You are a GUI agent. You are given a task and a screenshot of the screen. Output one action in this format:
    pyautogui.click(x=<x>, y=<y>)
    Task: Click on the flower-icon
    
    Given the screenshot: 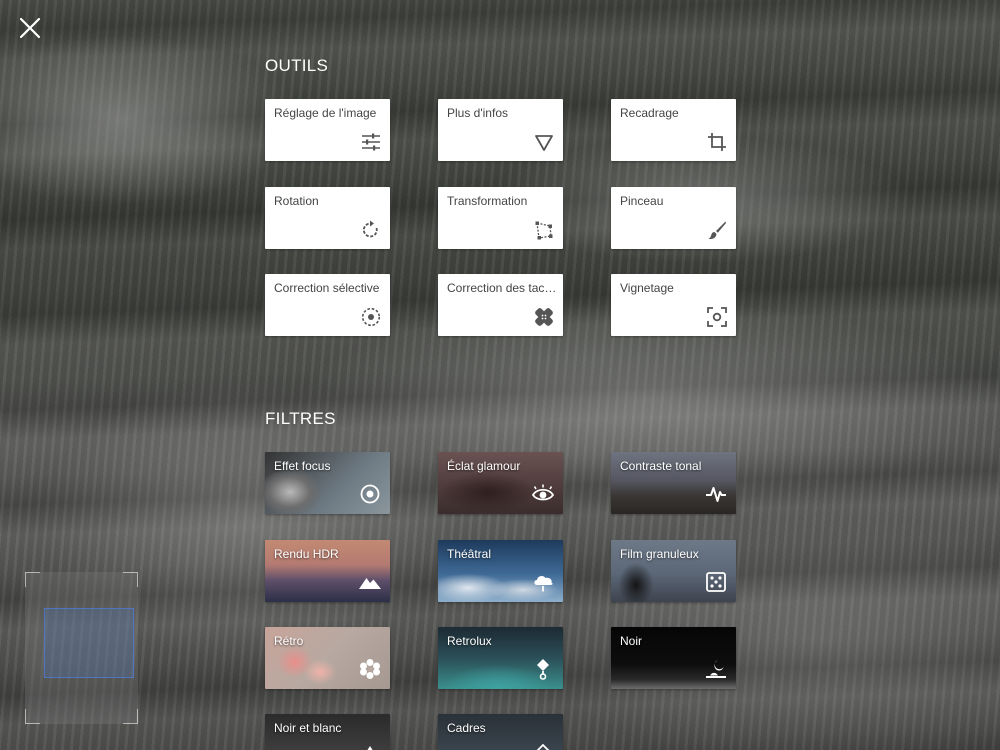 What is the action you would take?
    pyautogui.click(x=370, y=669)
    